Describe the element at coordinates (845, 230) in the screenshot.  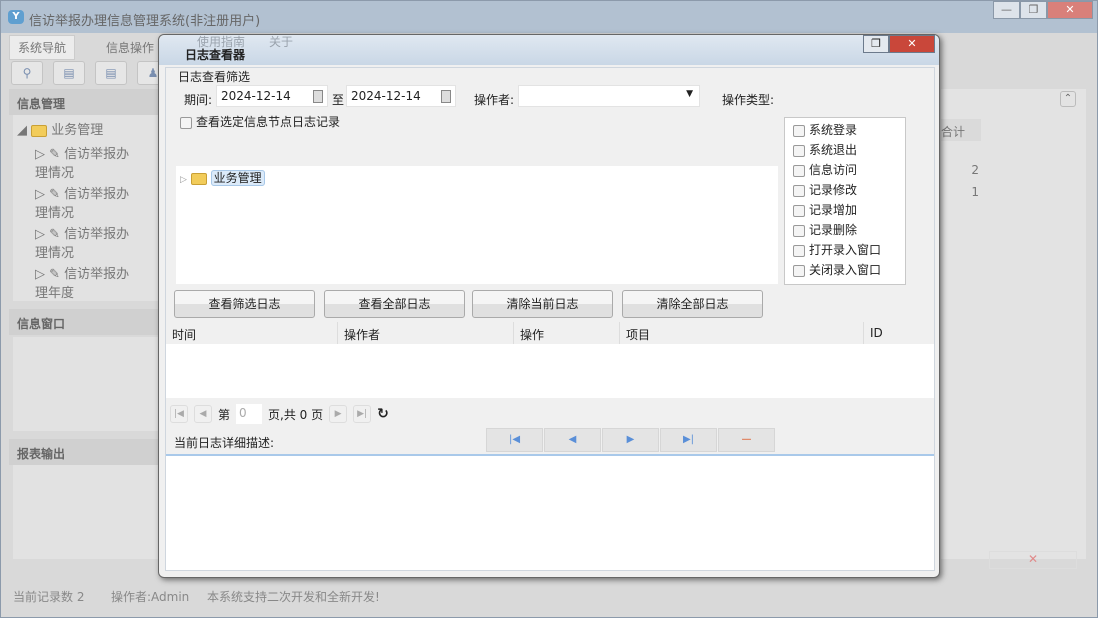
I see `type-checkbox: 记录删除` at that location.